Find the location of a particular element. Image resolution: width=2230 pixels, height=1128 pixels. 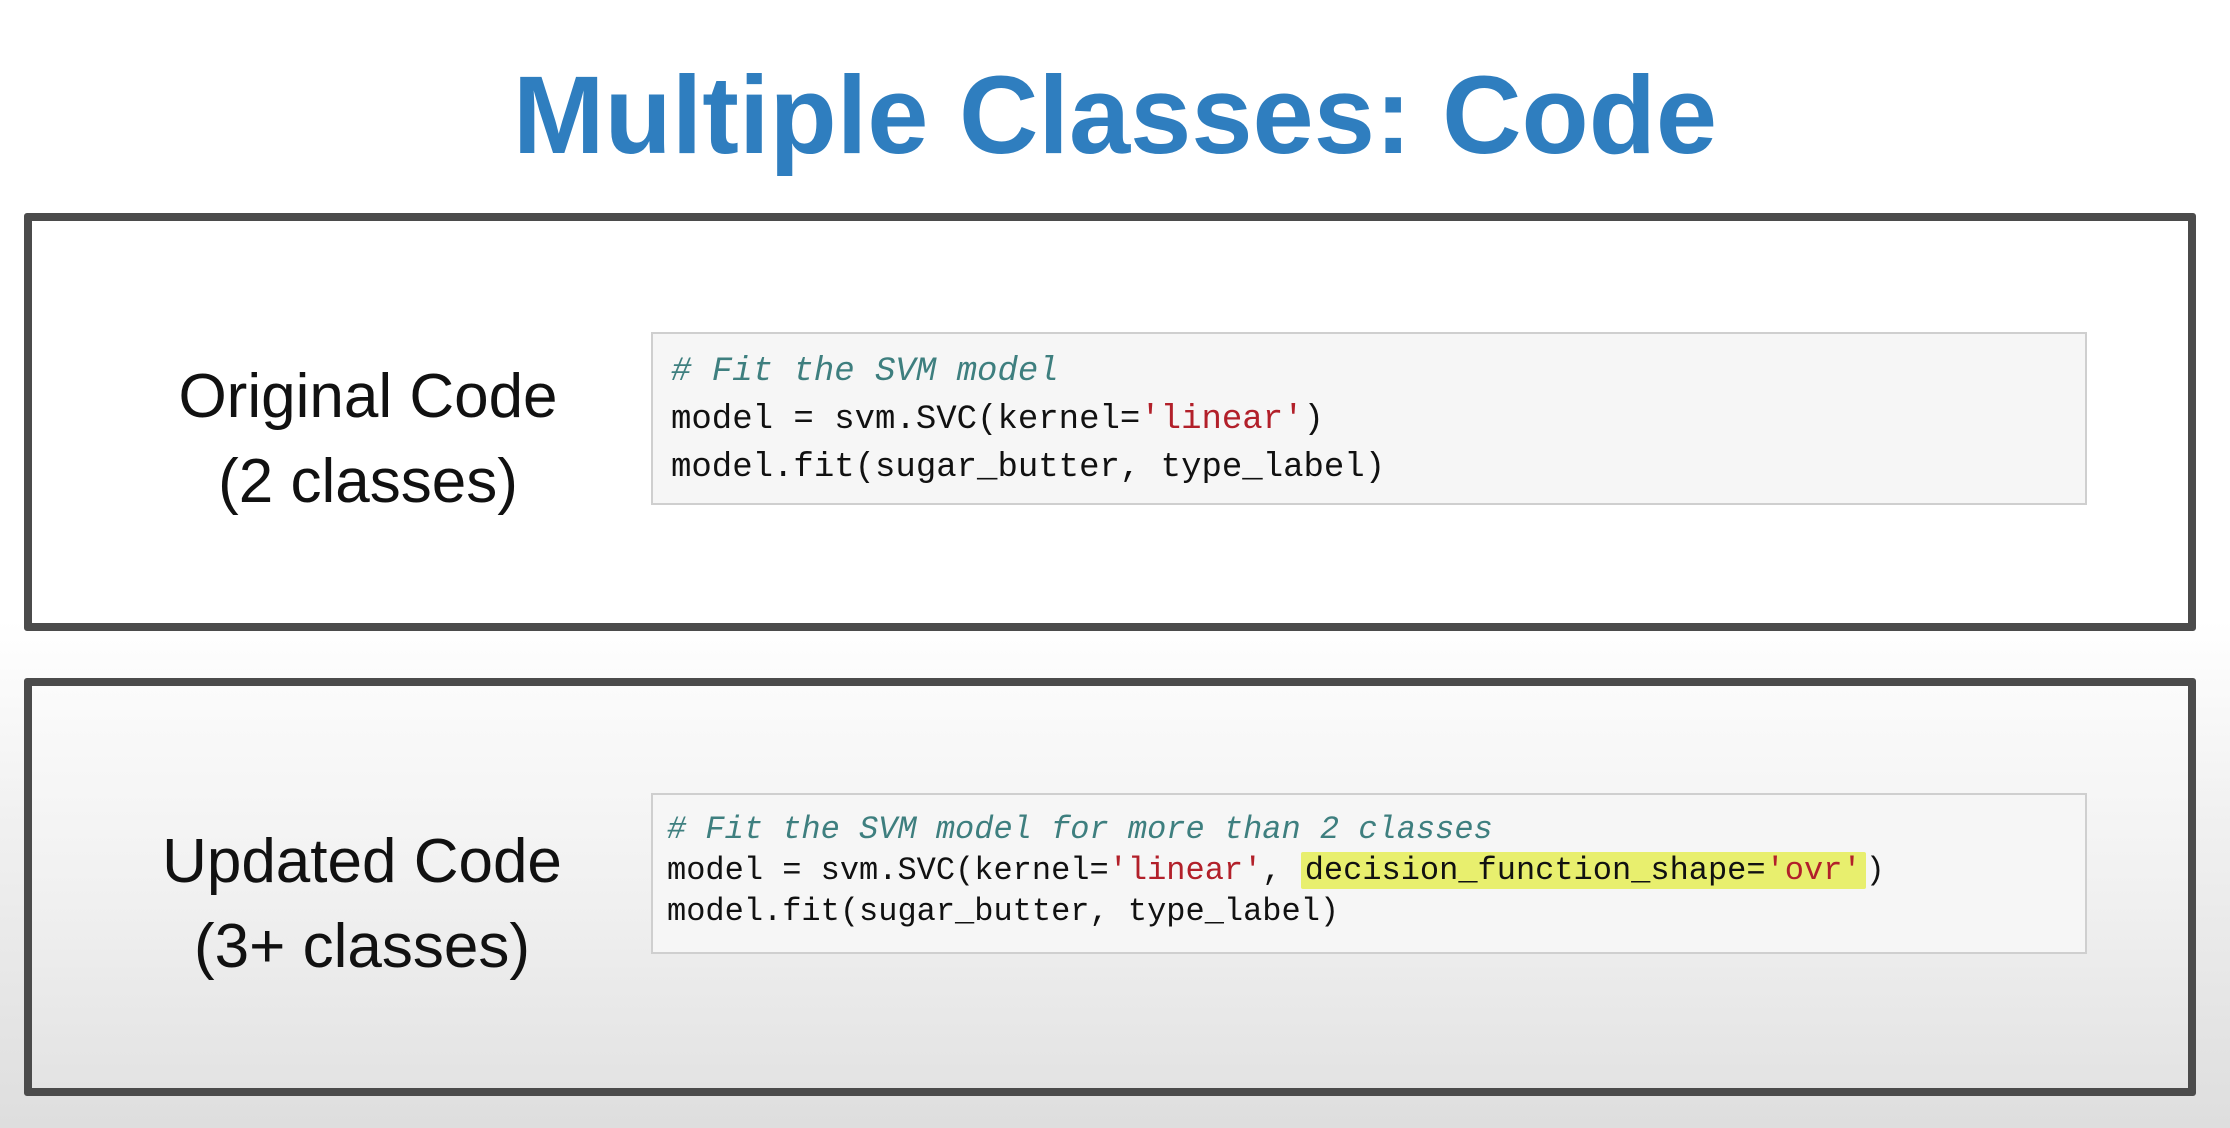

code-line-comment: # Fit the SVM model is located at coordinates (1378, 372).